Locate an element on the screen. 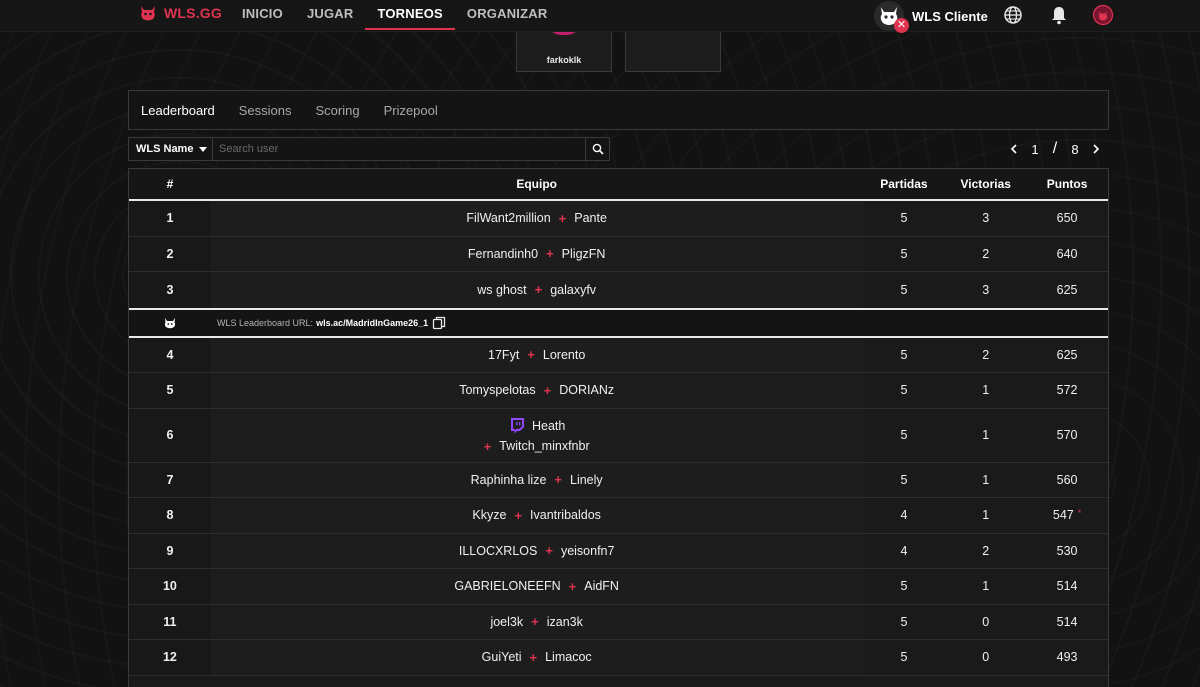 The image size is (1200, 687). player-one: ILLOCXRLOS is located at coordinates (498, 550).